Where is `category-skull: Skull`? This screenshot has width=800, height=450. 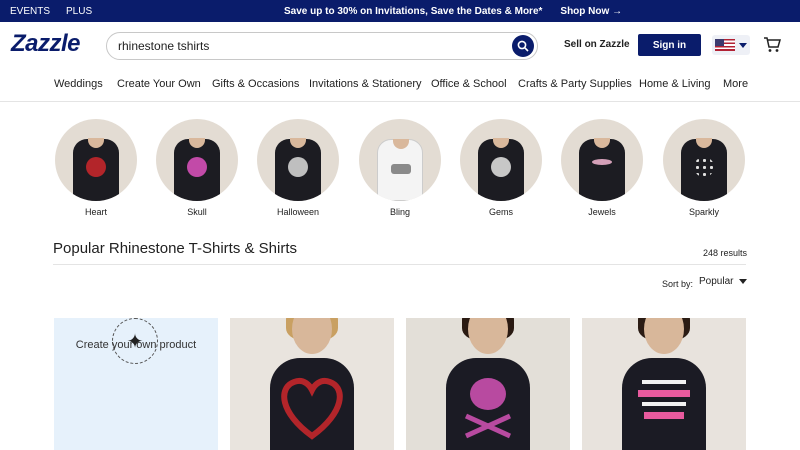
category-skull: Skull is located at coordinates (197, 168).